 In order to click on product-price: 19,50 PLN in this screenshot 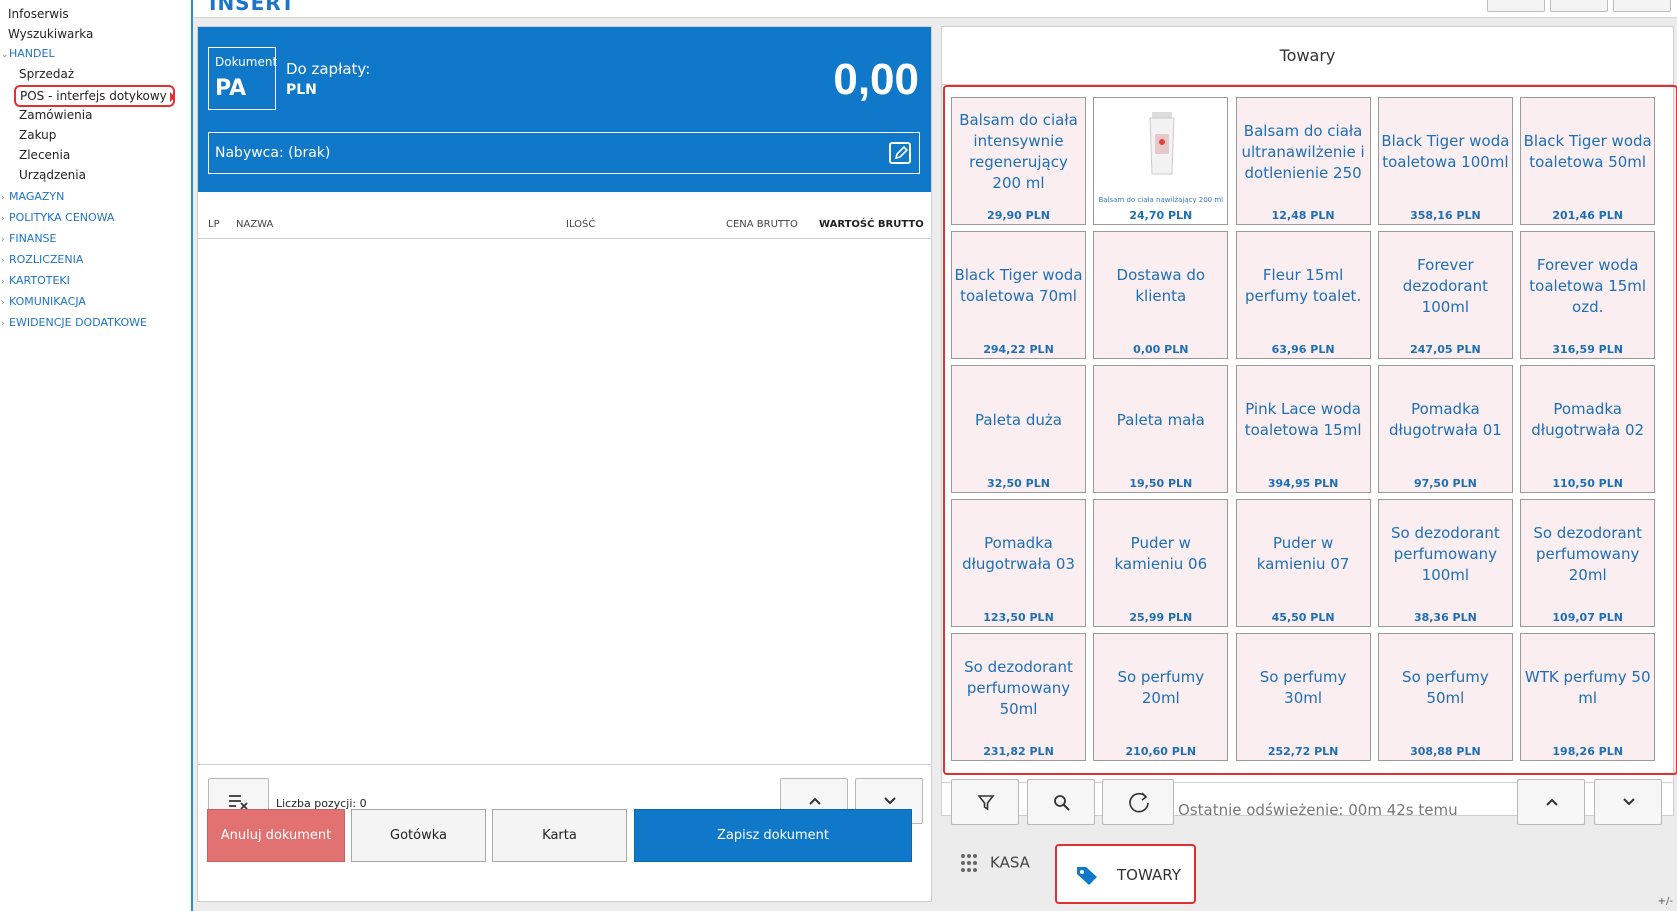, I will do `click(1161, 483)`.